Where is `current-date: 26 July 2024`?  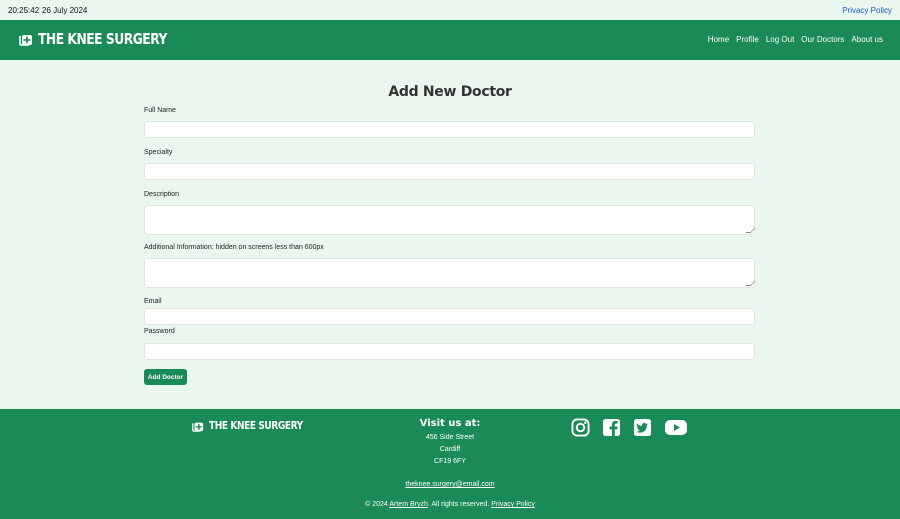
current-date: 26 July 2024 is located at coordinates (65, 10).